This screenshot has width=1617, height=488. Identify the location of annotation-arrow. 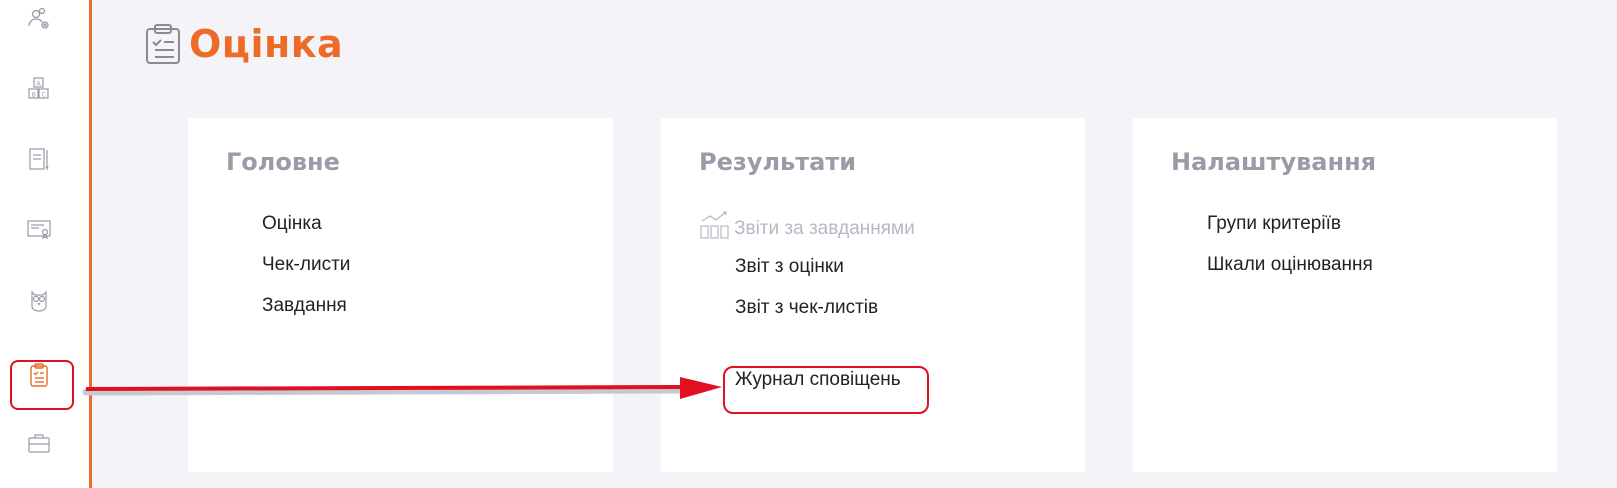
(402, 388).